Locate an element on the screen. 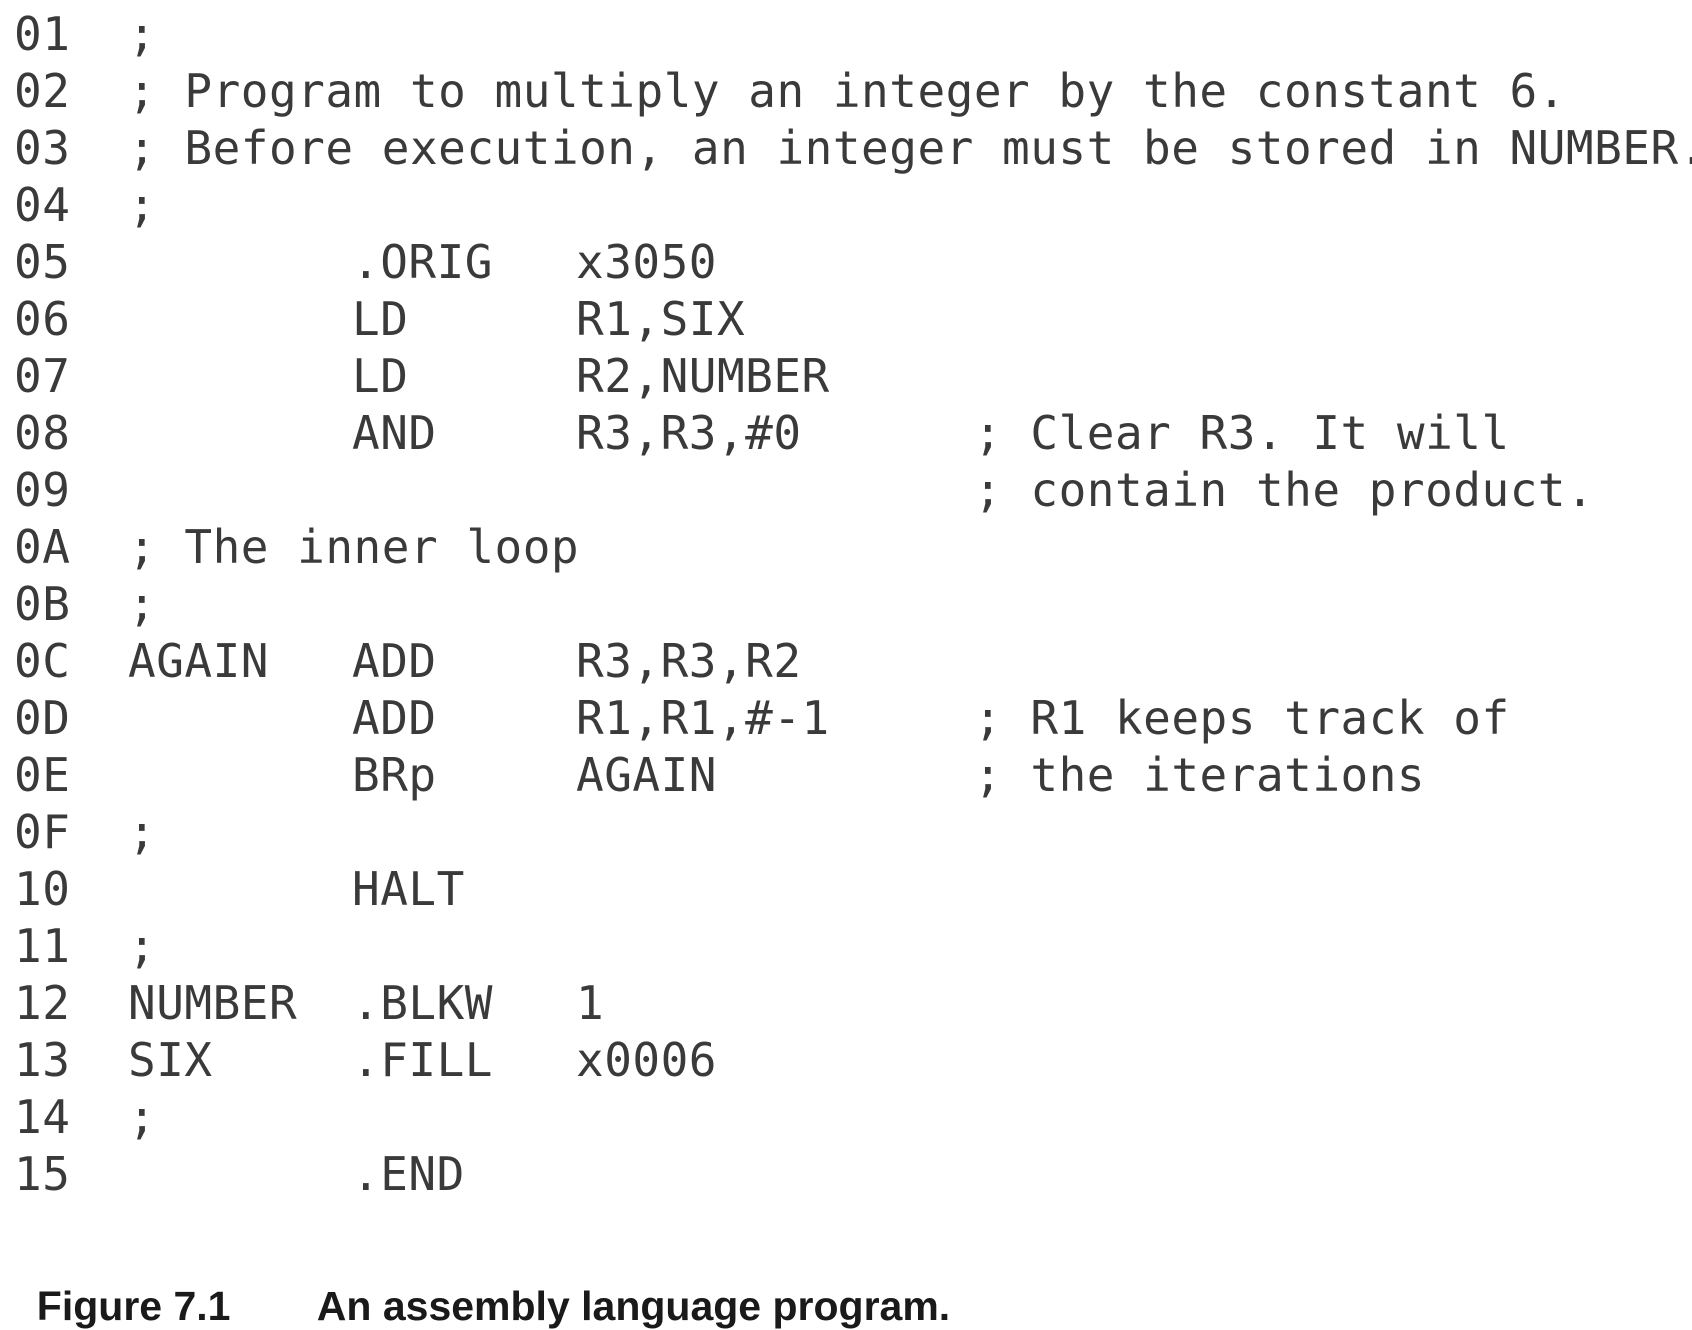 Image resolution: width=1692 pixels, height=1330 pixels. label-or-comment: SIX is located at coordinates (170, 1060).